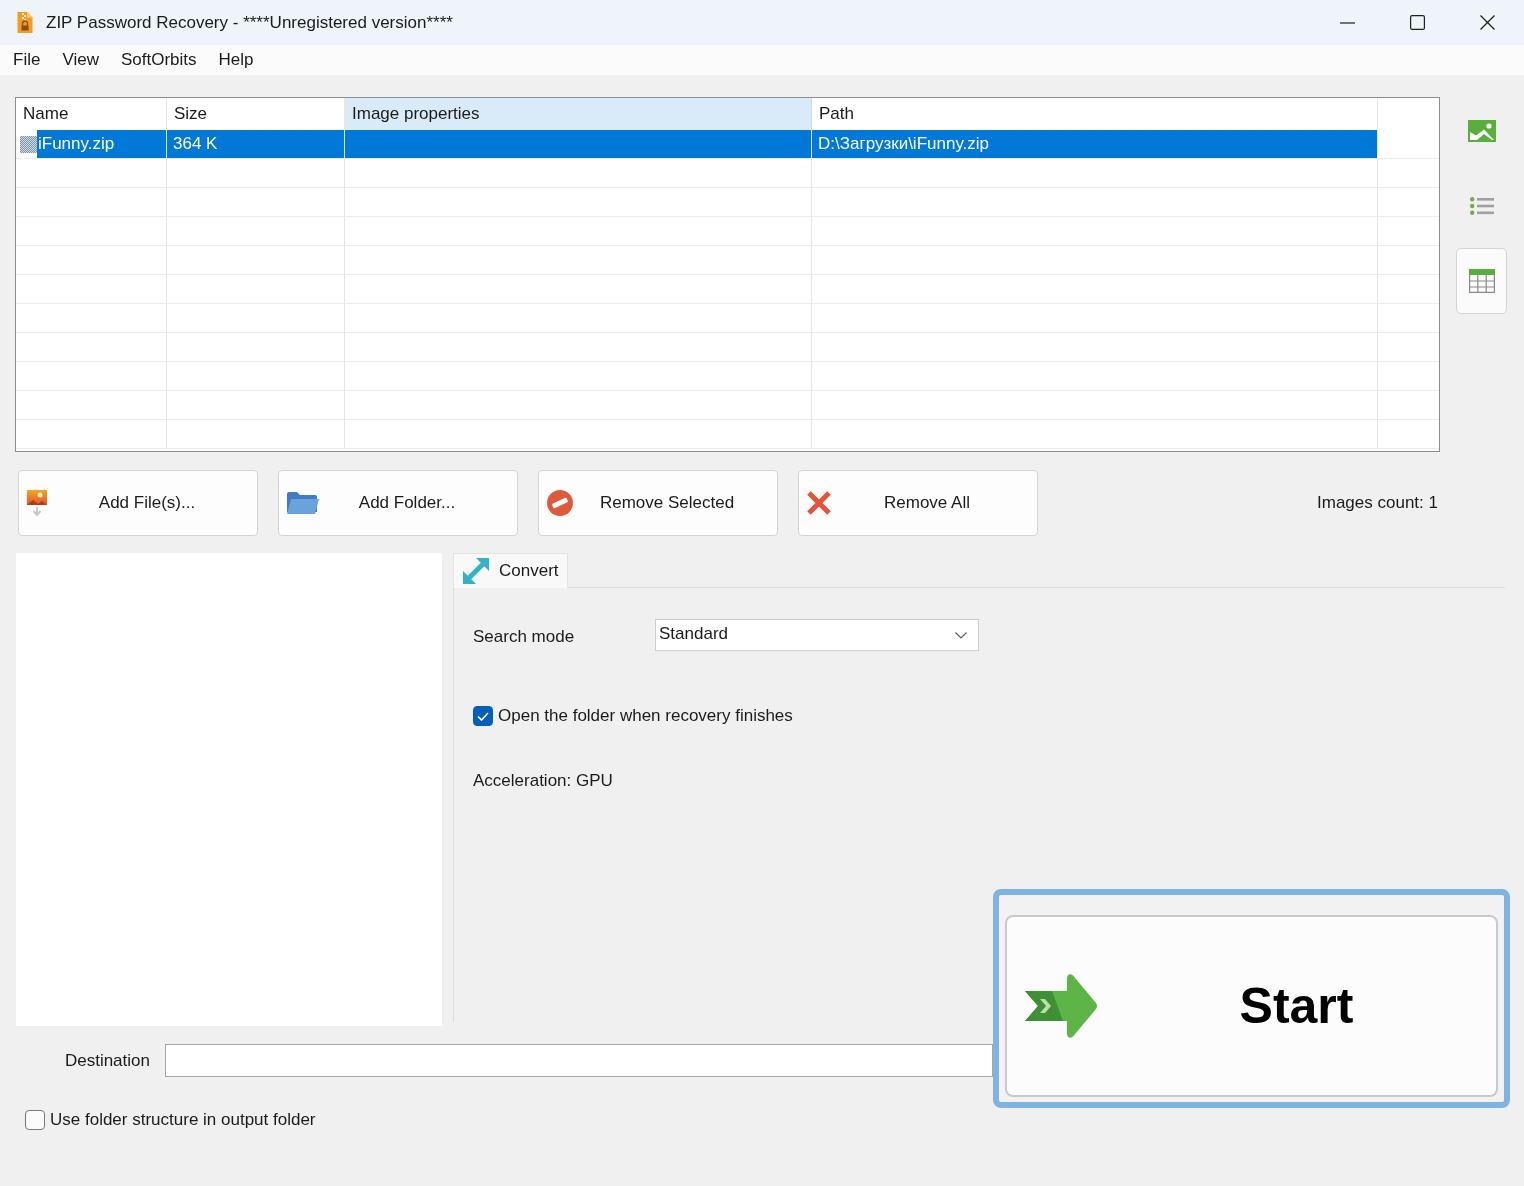 Image resolution: width=1524 pixels, height=1186 pixels. What do you see at coordinates (1061, 1006) in the screenshot?
I see `arrow-icon` at bounding box center [1061, 1006].